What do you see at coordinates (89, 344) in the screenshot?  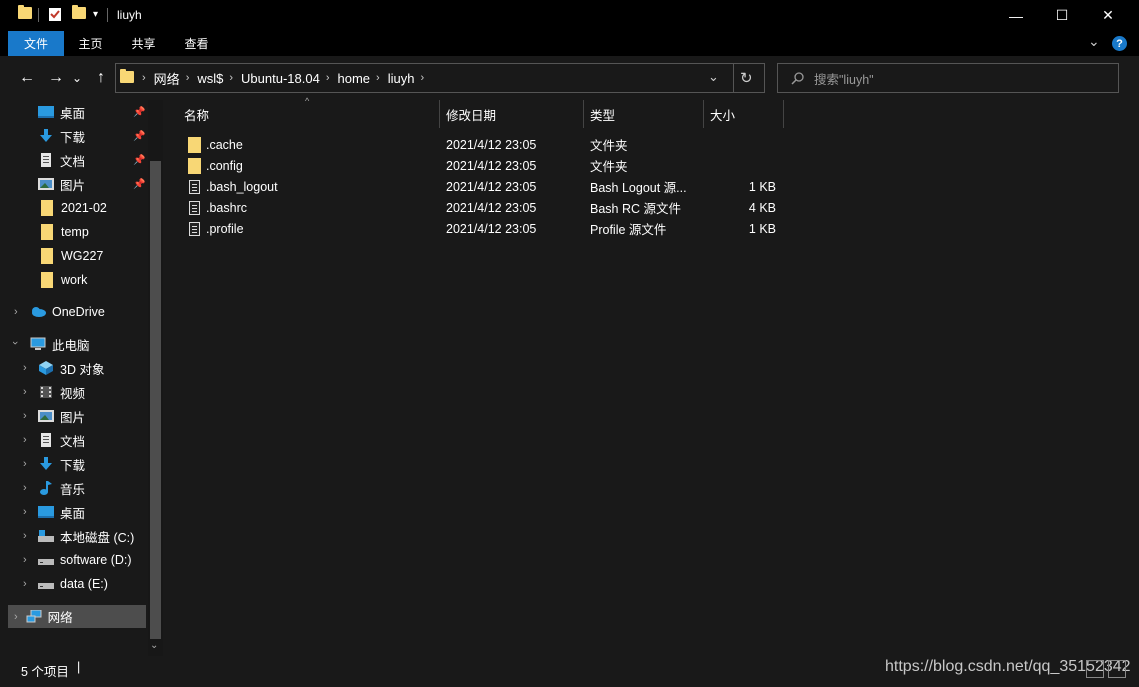 I see `sidebar-item-this-pc: 此电脑` at bounding box center [89, 344].